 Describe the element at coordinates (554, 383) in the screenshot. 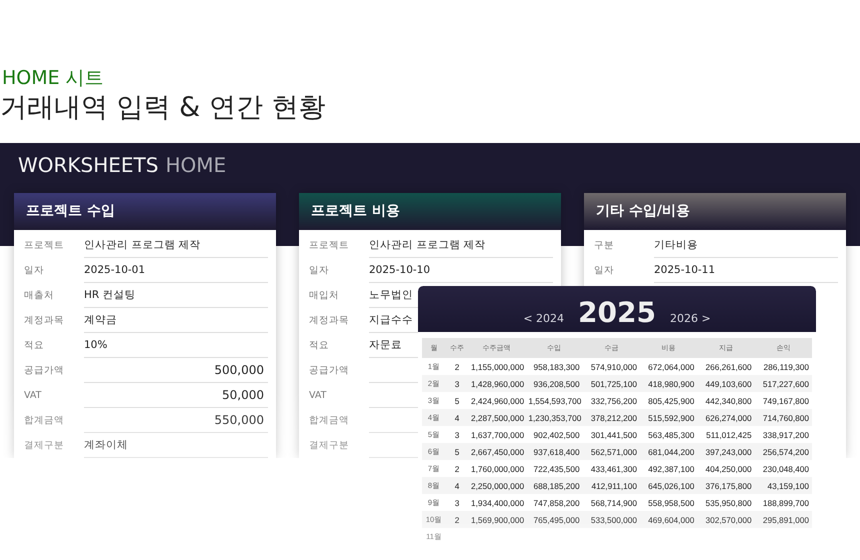

I see `table-cell: 936,208,500` at that location.